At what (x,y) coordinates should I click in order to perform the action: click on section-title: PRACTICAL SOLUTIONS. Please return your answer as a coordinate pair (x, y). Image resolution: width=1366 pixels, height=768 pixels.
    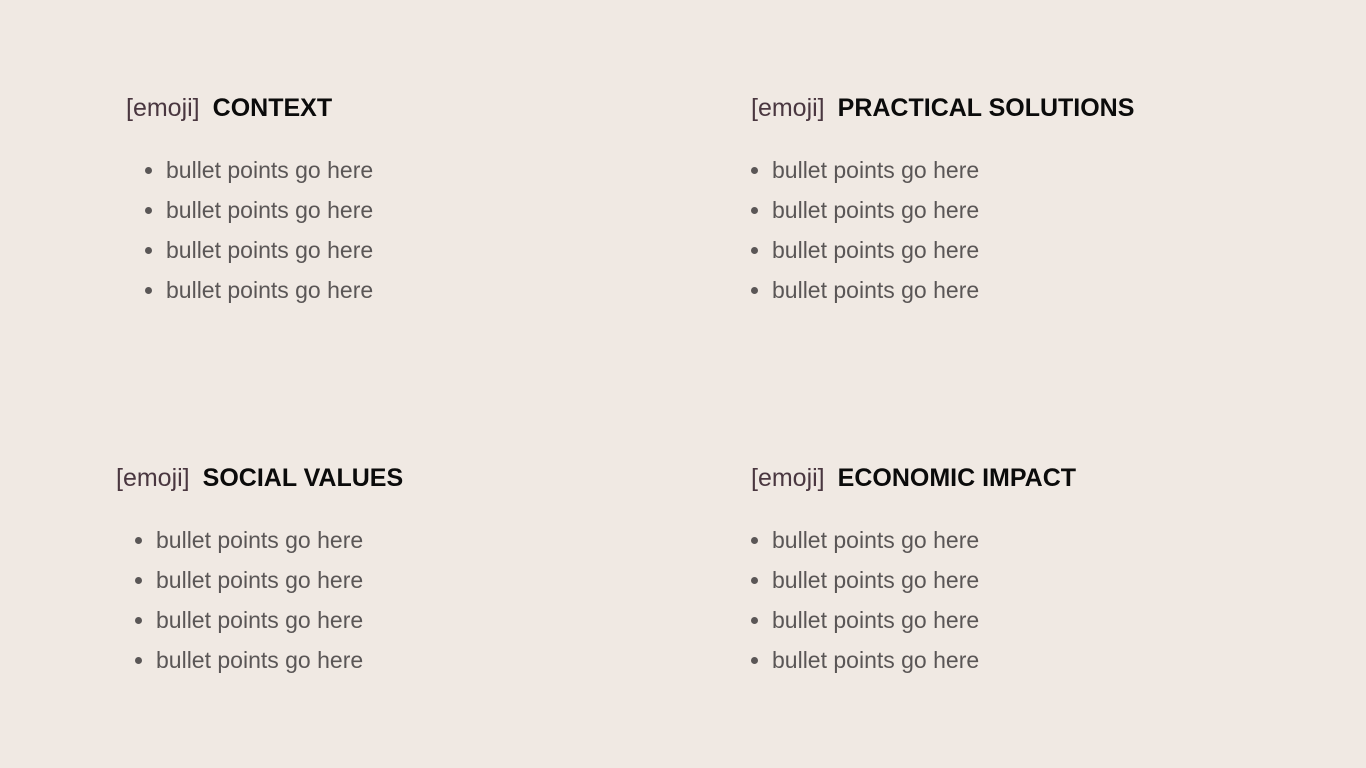
    Looking at the image, I should click on (986, 108).